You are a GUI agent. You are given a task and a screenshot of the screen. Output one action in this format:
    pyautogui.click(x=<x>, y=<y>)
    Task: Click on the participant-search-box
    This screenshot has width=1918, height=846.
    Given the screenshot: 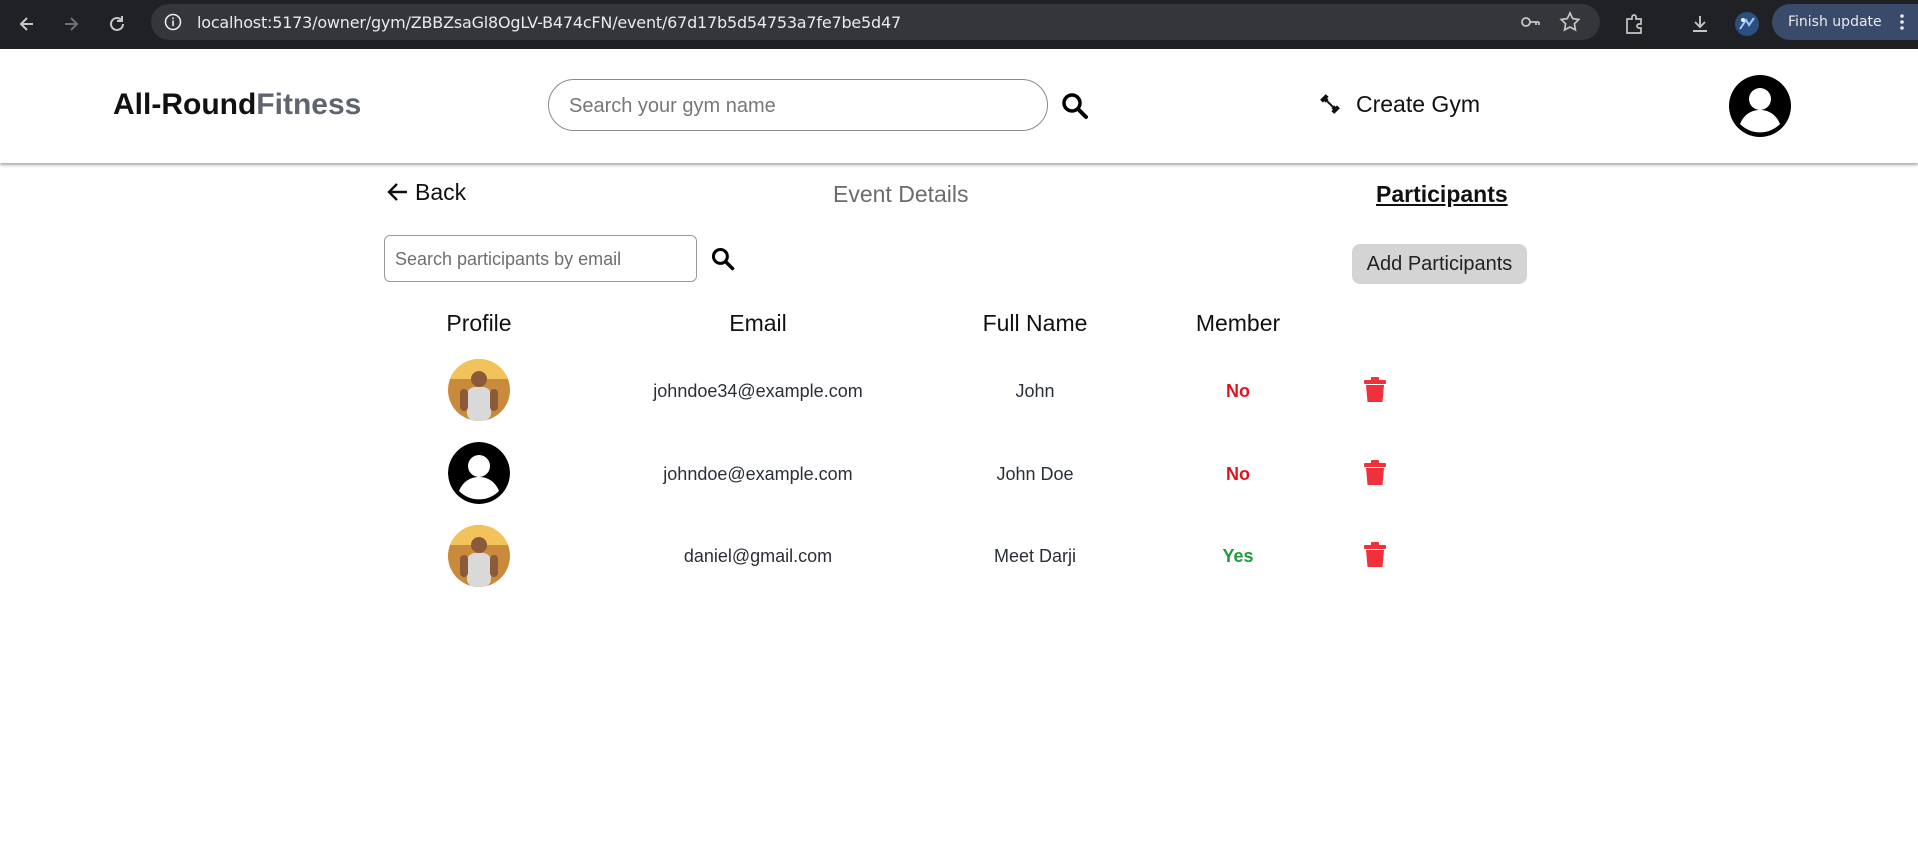 What is the action you would take?
    pyautogui.click(x=540, y=258)
    